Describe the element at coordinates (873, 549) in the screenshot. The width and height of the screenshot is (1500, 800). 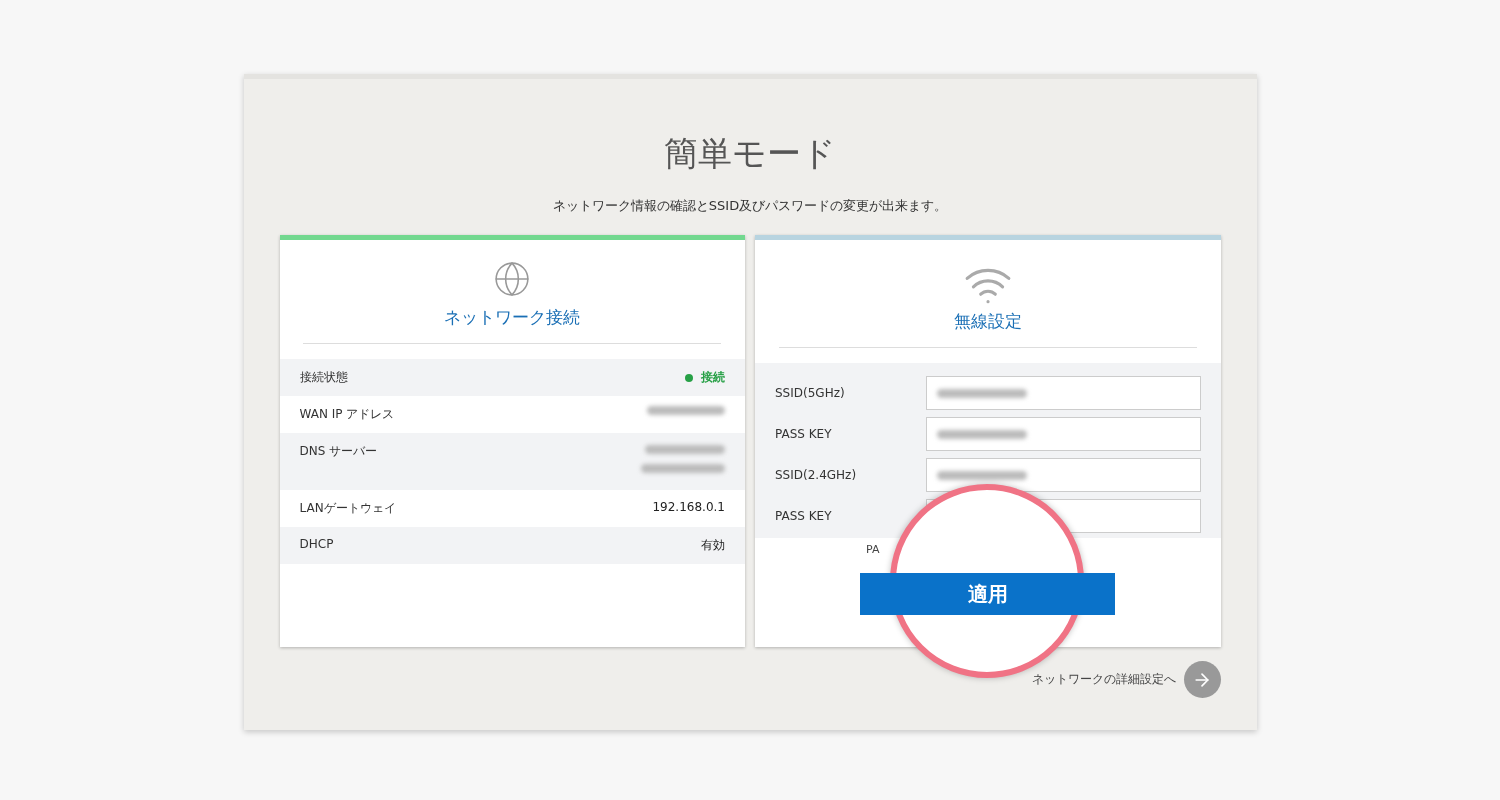
I see `field-note: PA` at that location.